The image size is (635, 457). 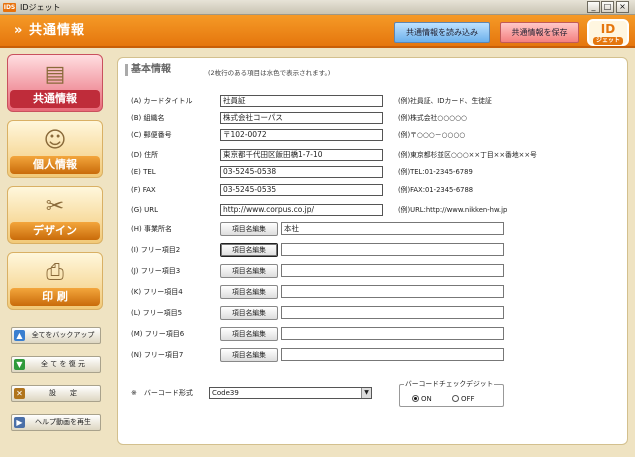 I want to click on save-common-info-button: 共通情報を保存, so click(x=539, y=32).